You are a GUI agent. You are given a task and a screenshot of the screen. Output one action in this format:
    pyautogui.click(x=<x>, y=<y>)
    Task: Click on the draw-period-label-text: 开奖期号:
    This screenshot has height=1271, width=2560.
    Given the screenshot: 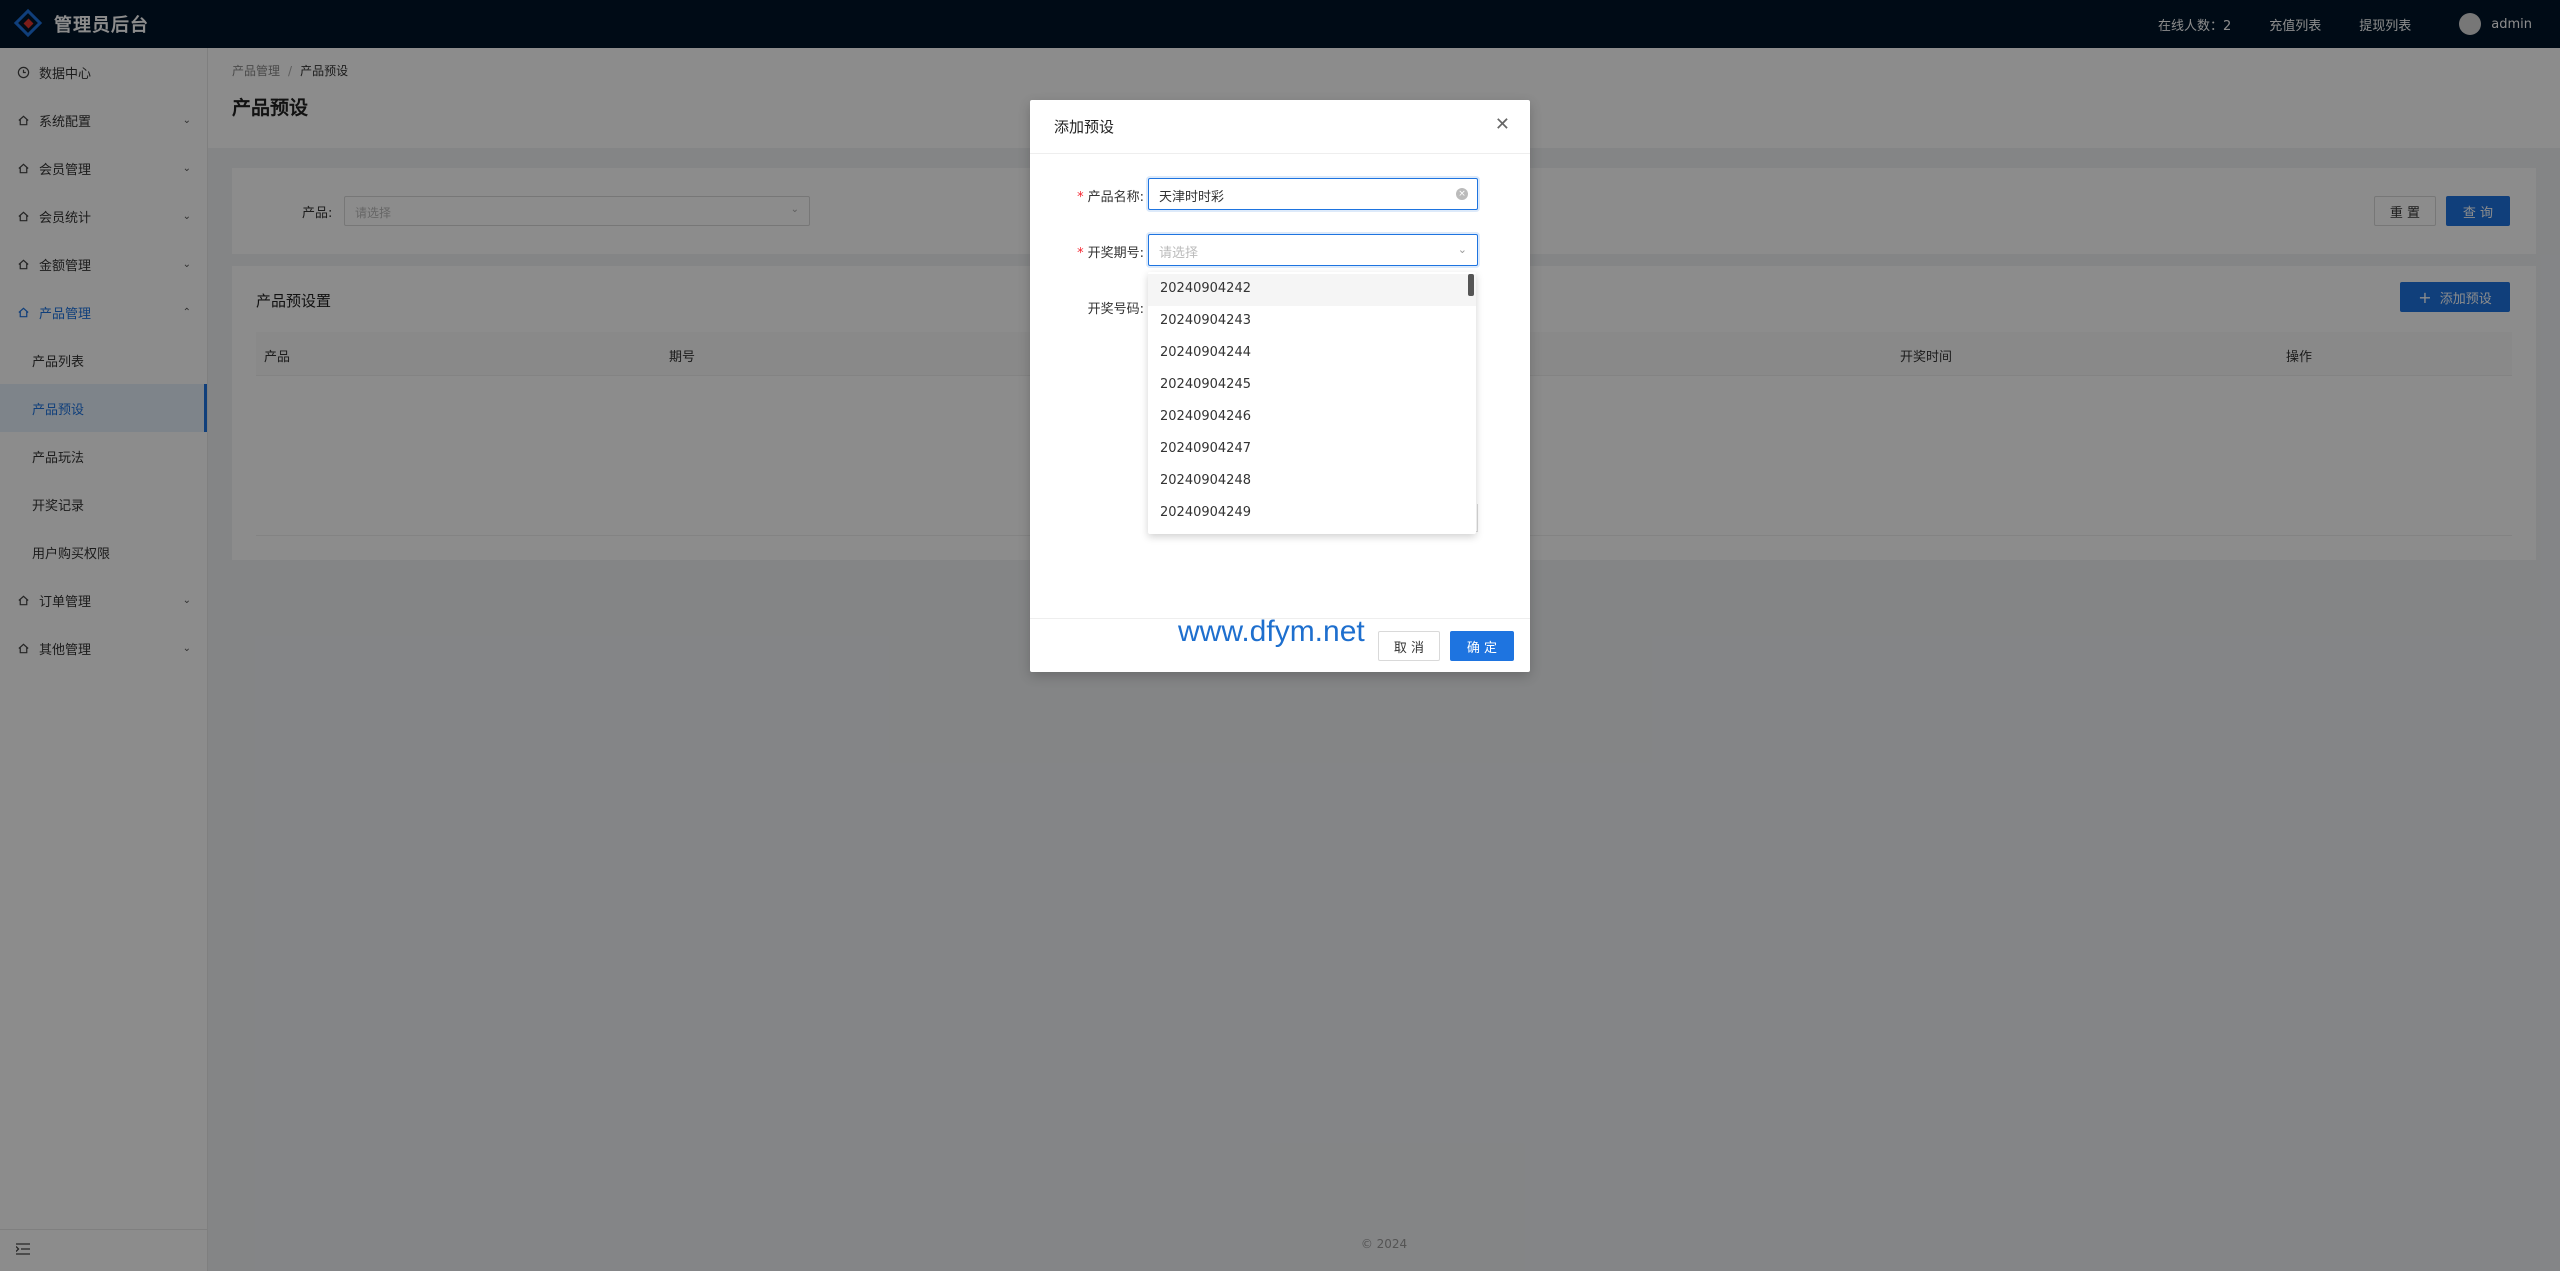 What is the action you would take?
    pyautogui.click(x=1115, y=253)
    